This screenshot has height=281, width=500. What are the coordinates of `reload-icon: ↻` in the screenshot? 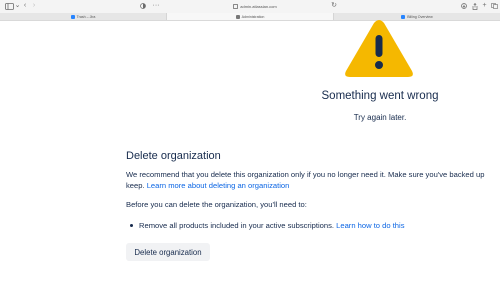 It's located at (334, 6).